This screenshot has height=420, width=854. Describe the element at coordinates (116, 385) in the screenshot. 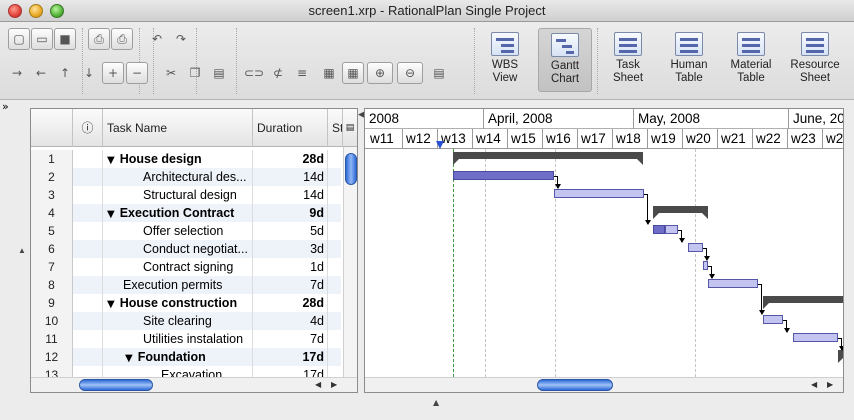

I see `horizontal-scroll-thumb` at that location.